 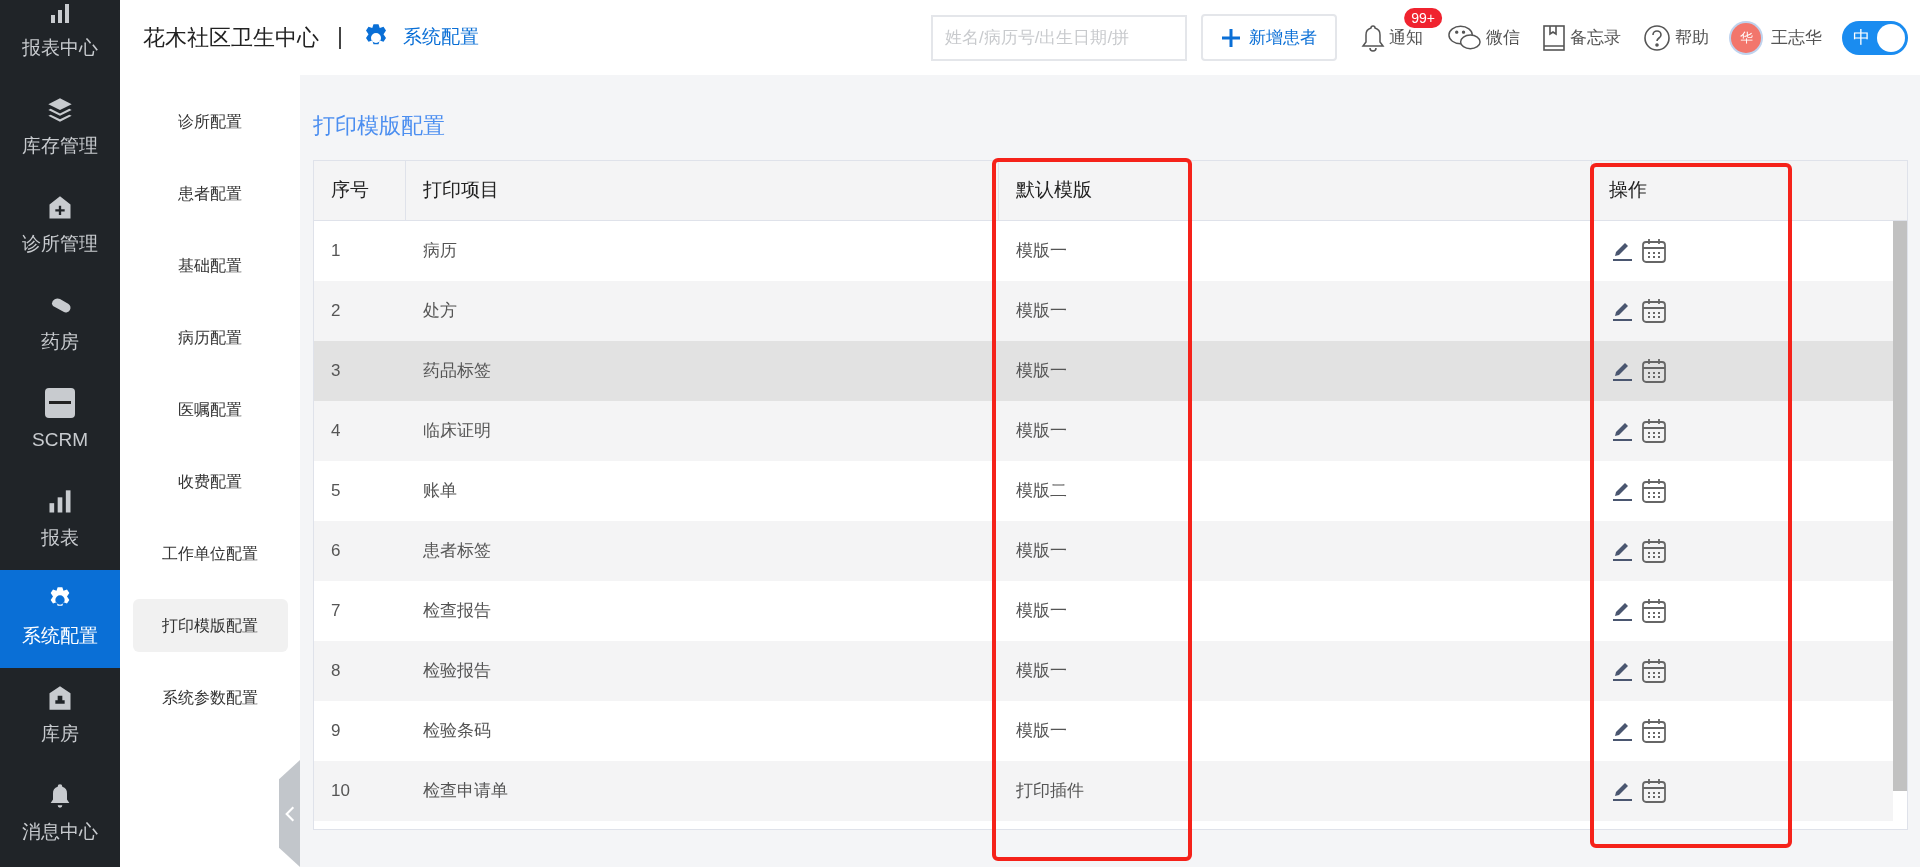 What do you see at coordinates (1373, 37) in the screenshot?
I see `bell-icon` at bounding box center [1373, 37].